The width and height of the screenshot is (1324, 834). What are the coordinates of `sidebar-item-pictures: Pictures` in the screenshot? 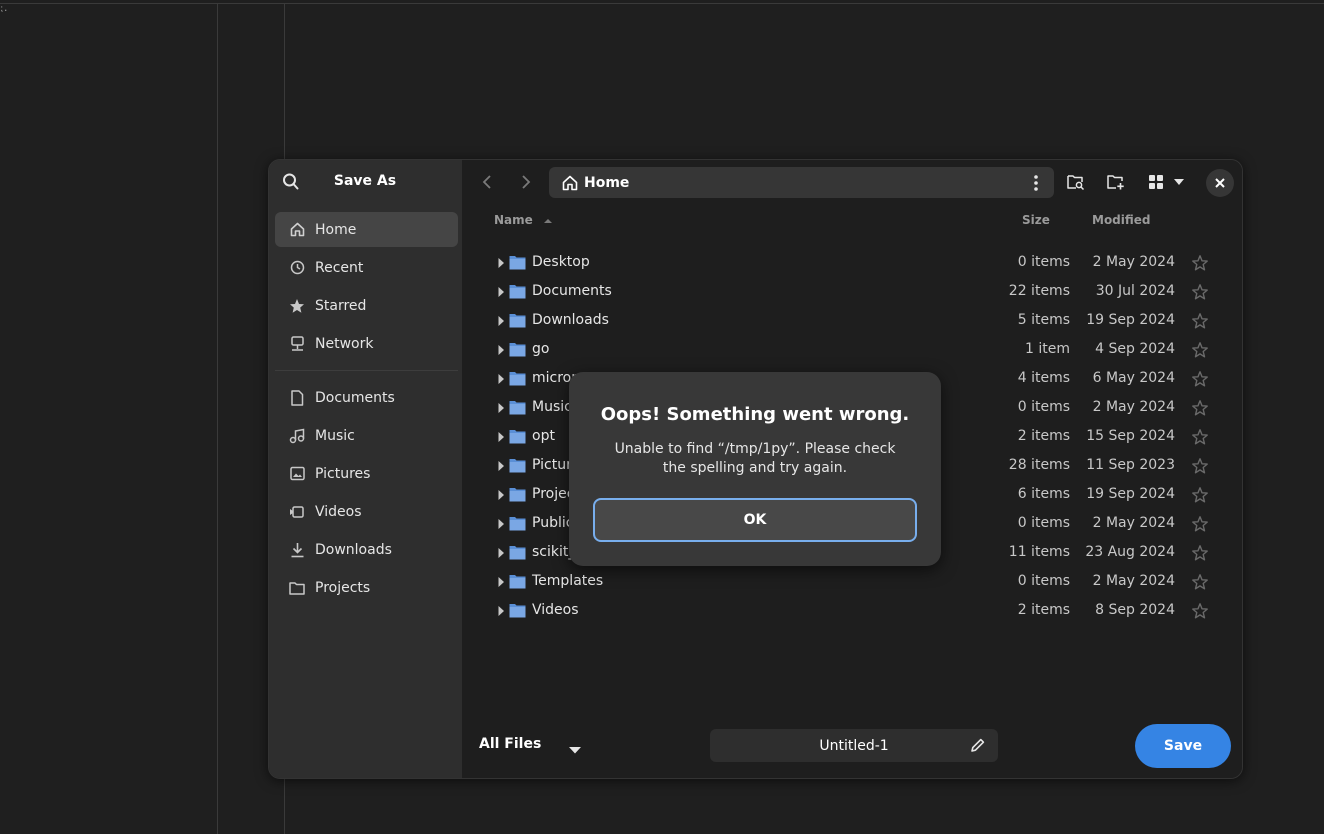 It's located at (366, 473).